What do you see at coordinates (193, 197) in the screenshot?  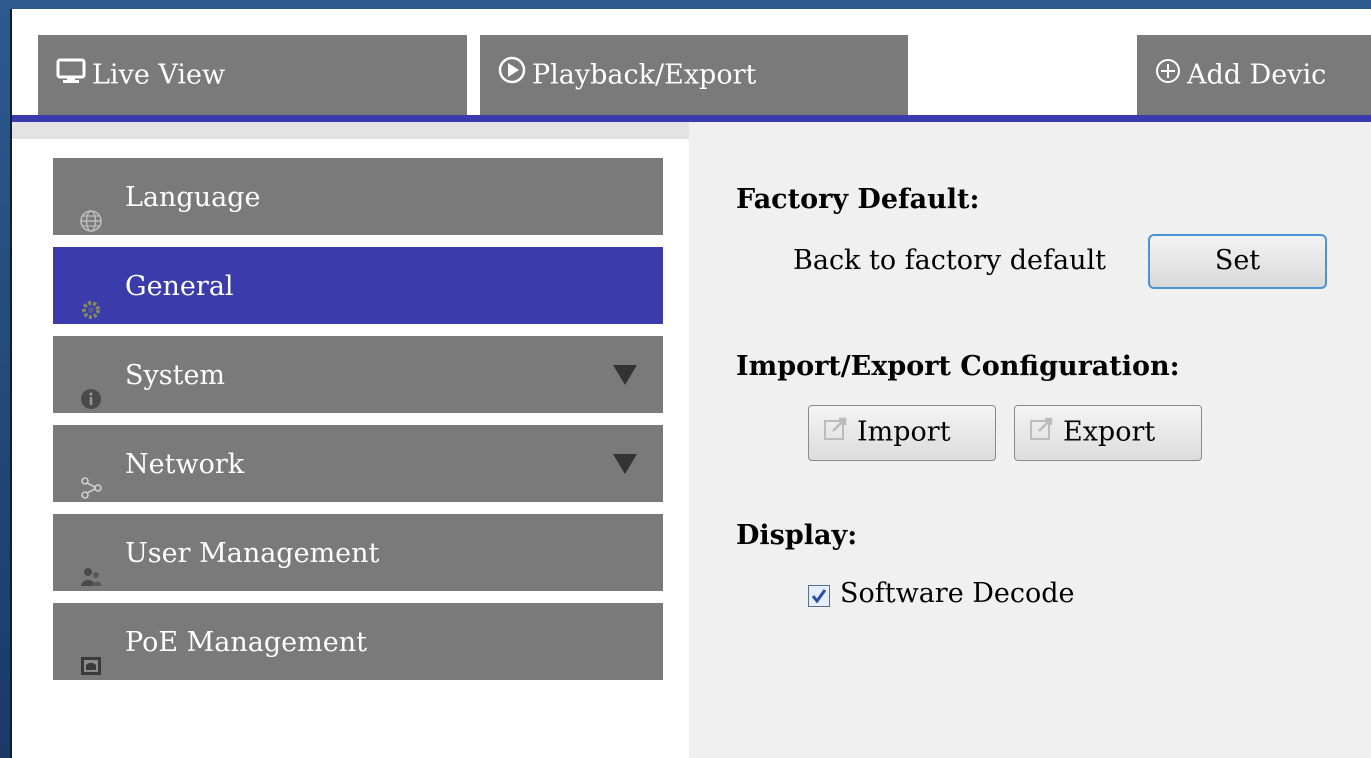 I see `sidebar-item-language-label: Language` at bounding box center [193, 197].